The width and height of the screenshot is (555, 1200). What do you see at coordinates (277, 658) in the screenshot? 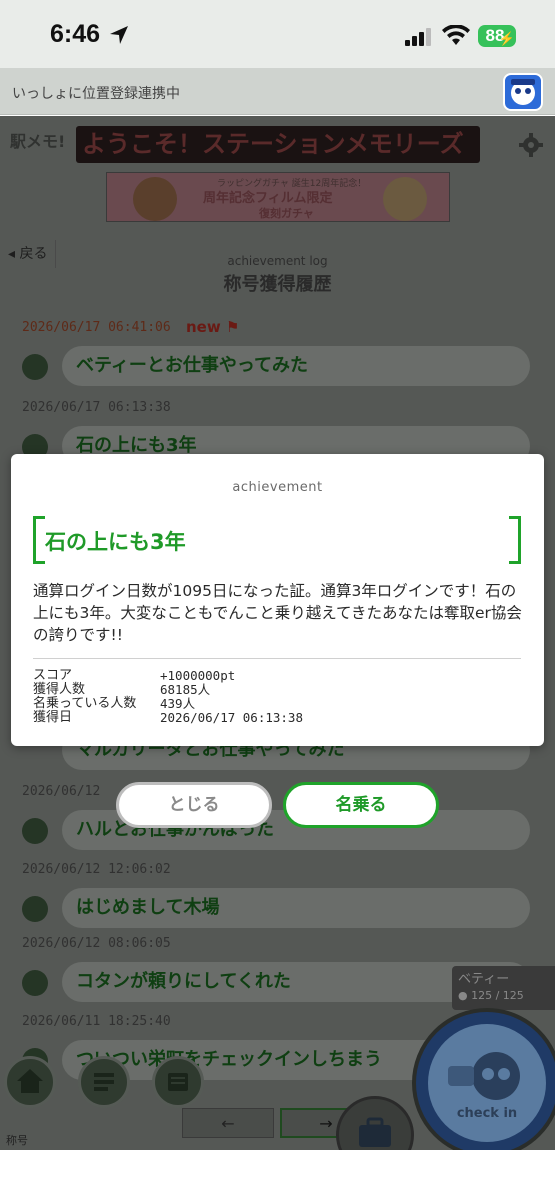
I see `divider` at bounding box center [277, 658].